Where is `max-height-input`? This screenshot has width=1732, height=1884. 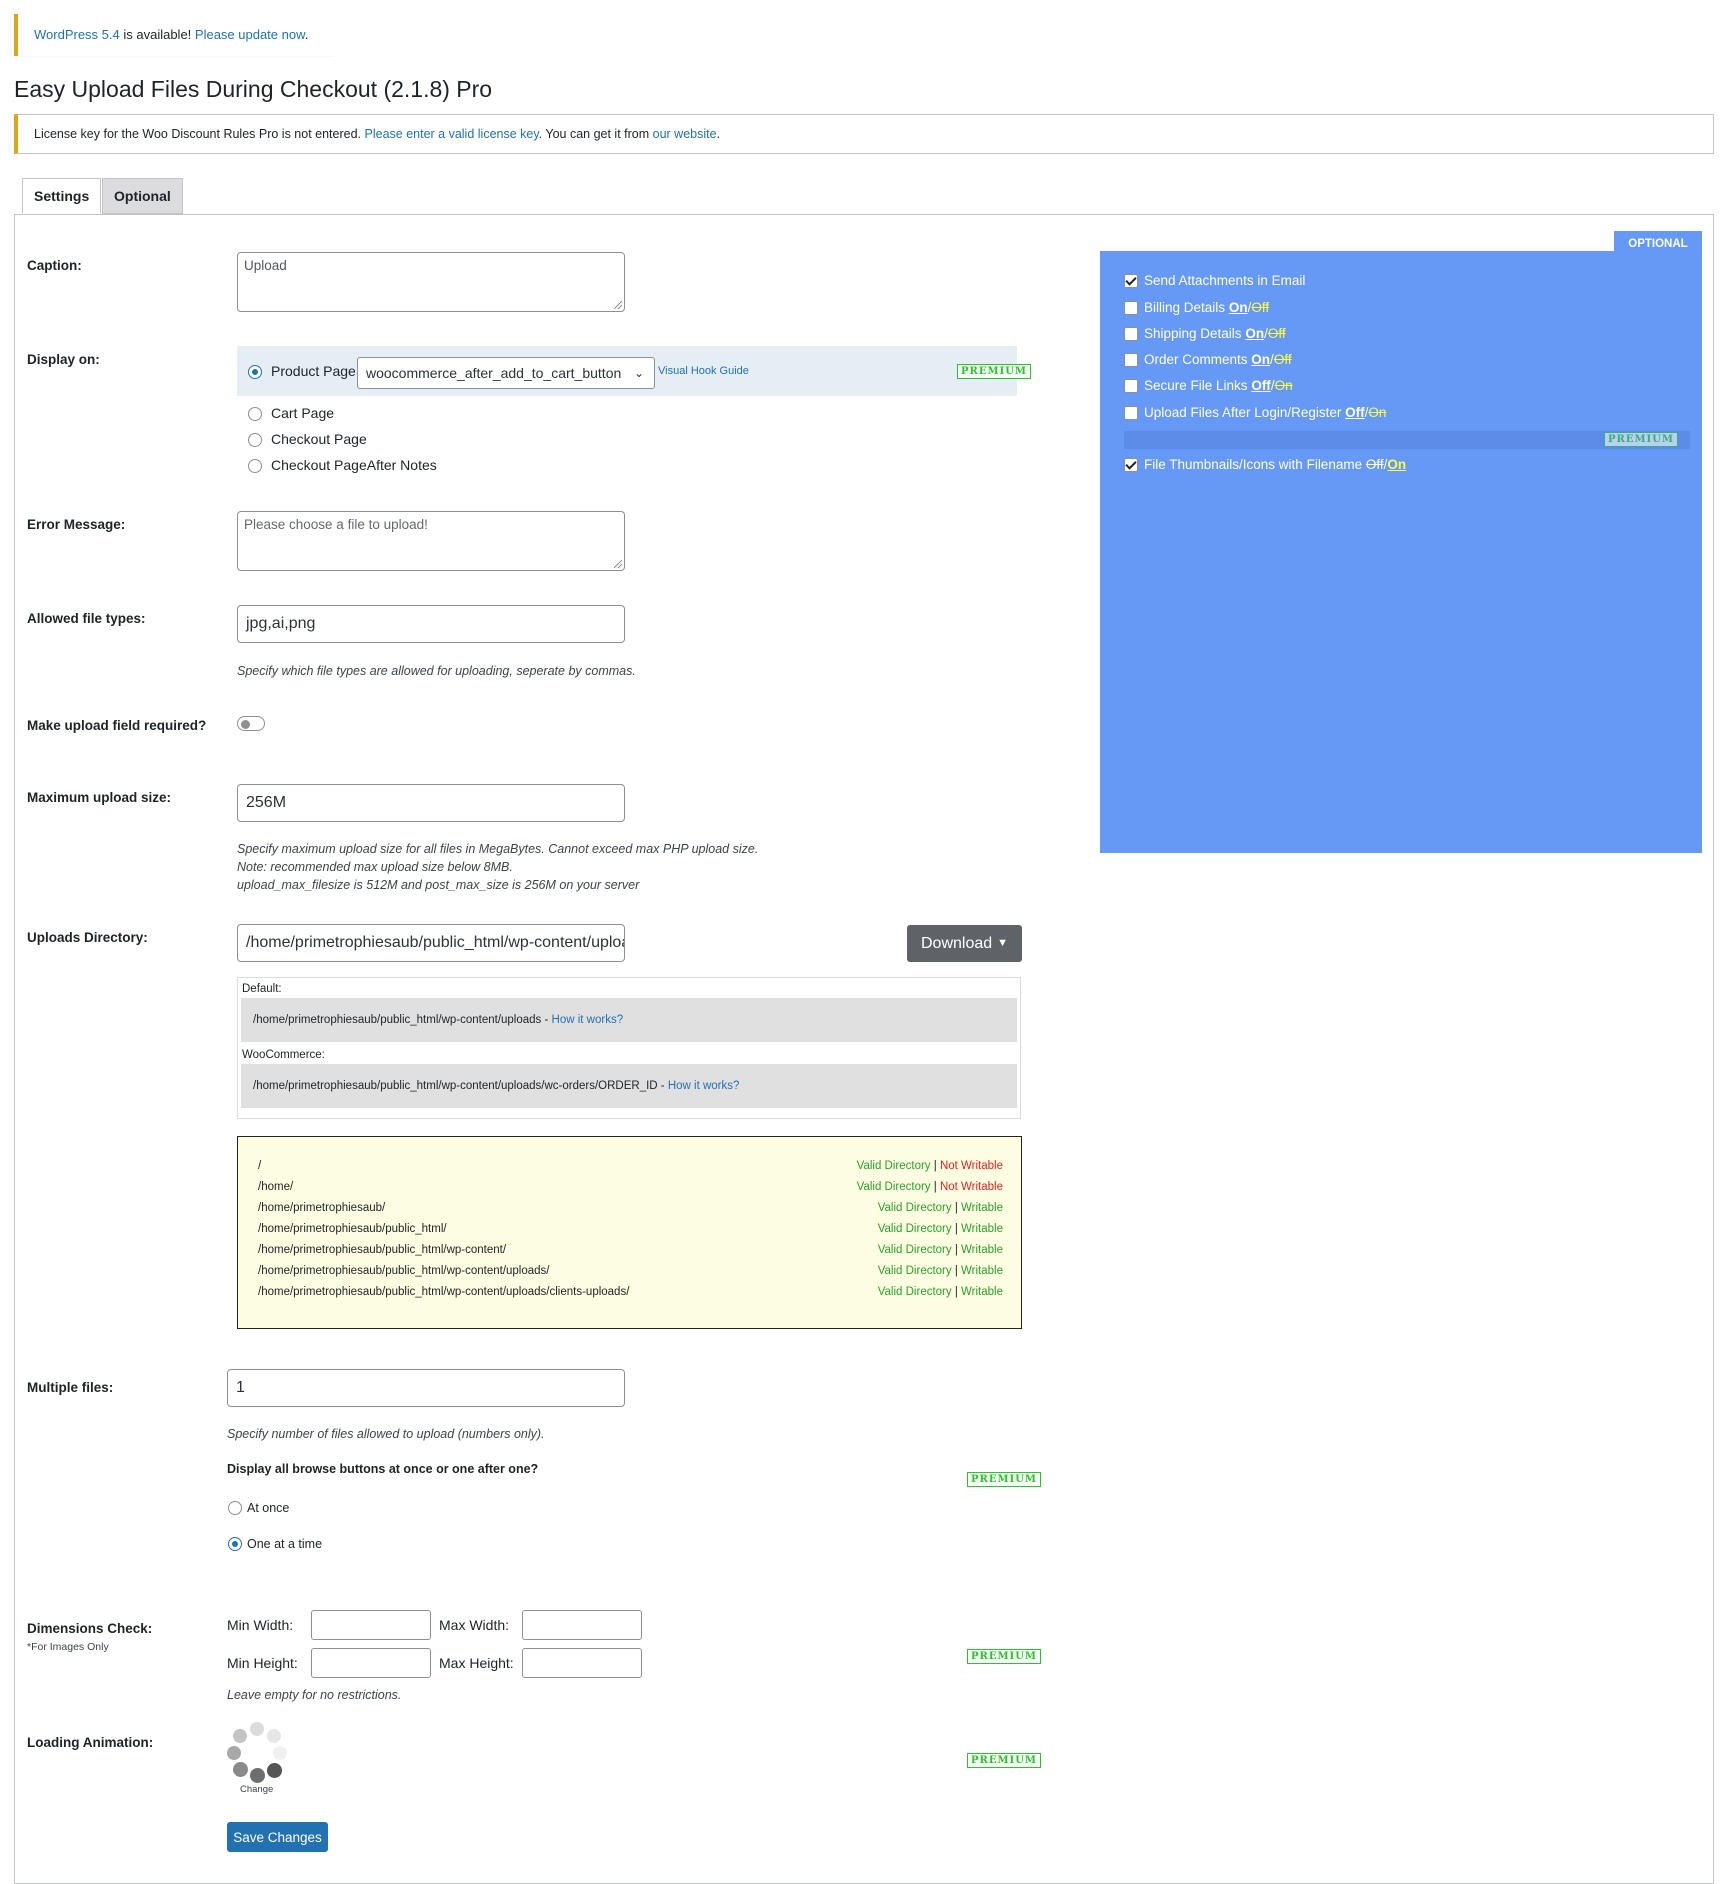
max-height-input is located at coordinates (582, 1663).